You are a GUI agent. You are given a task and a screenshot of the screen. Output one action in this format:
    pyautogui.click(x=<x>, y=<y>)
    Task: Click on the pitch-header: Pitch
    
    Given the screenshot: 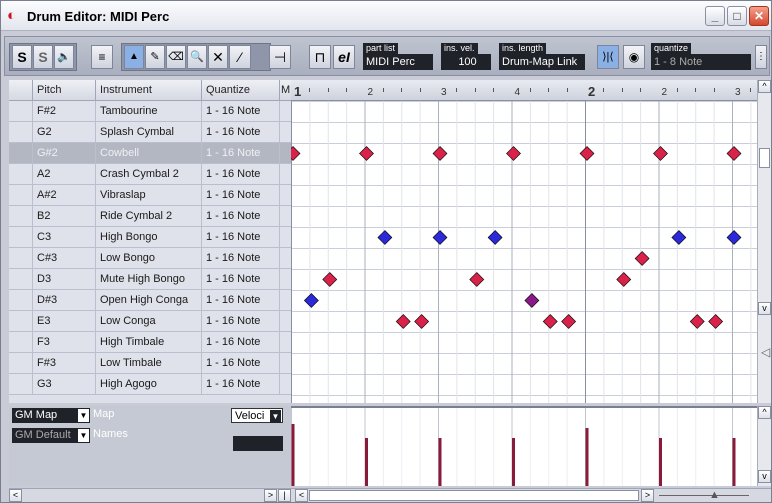 What is the action you would take?
    pyautogui.click(x=64, y=90)
    